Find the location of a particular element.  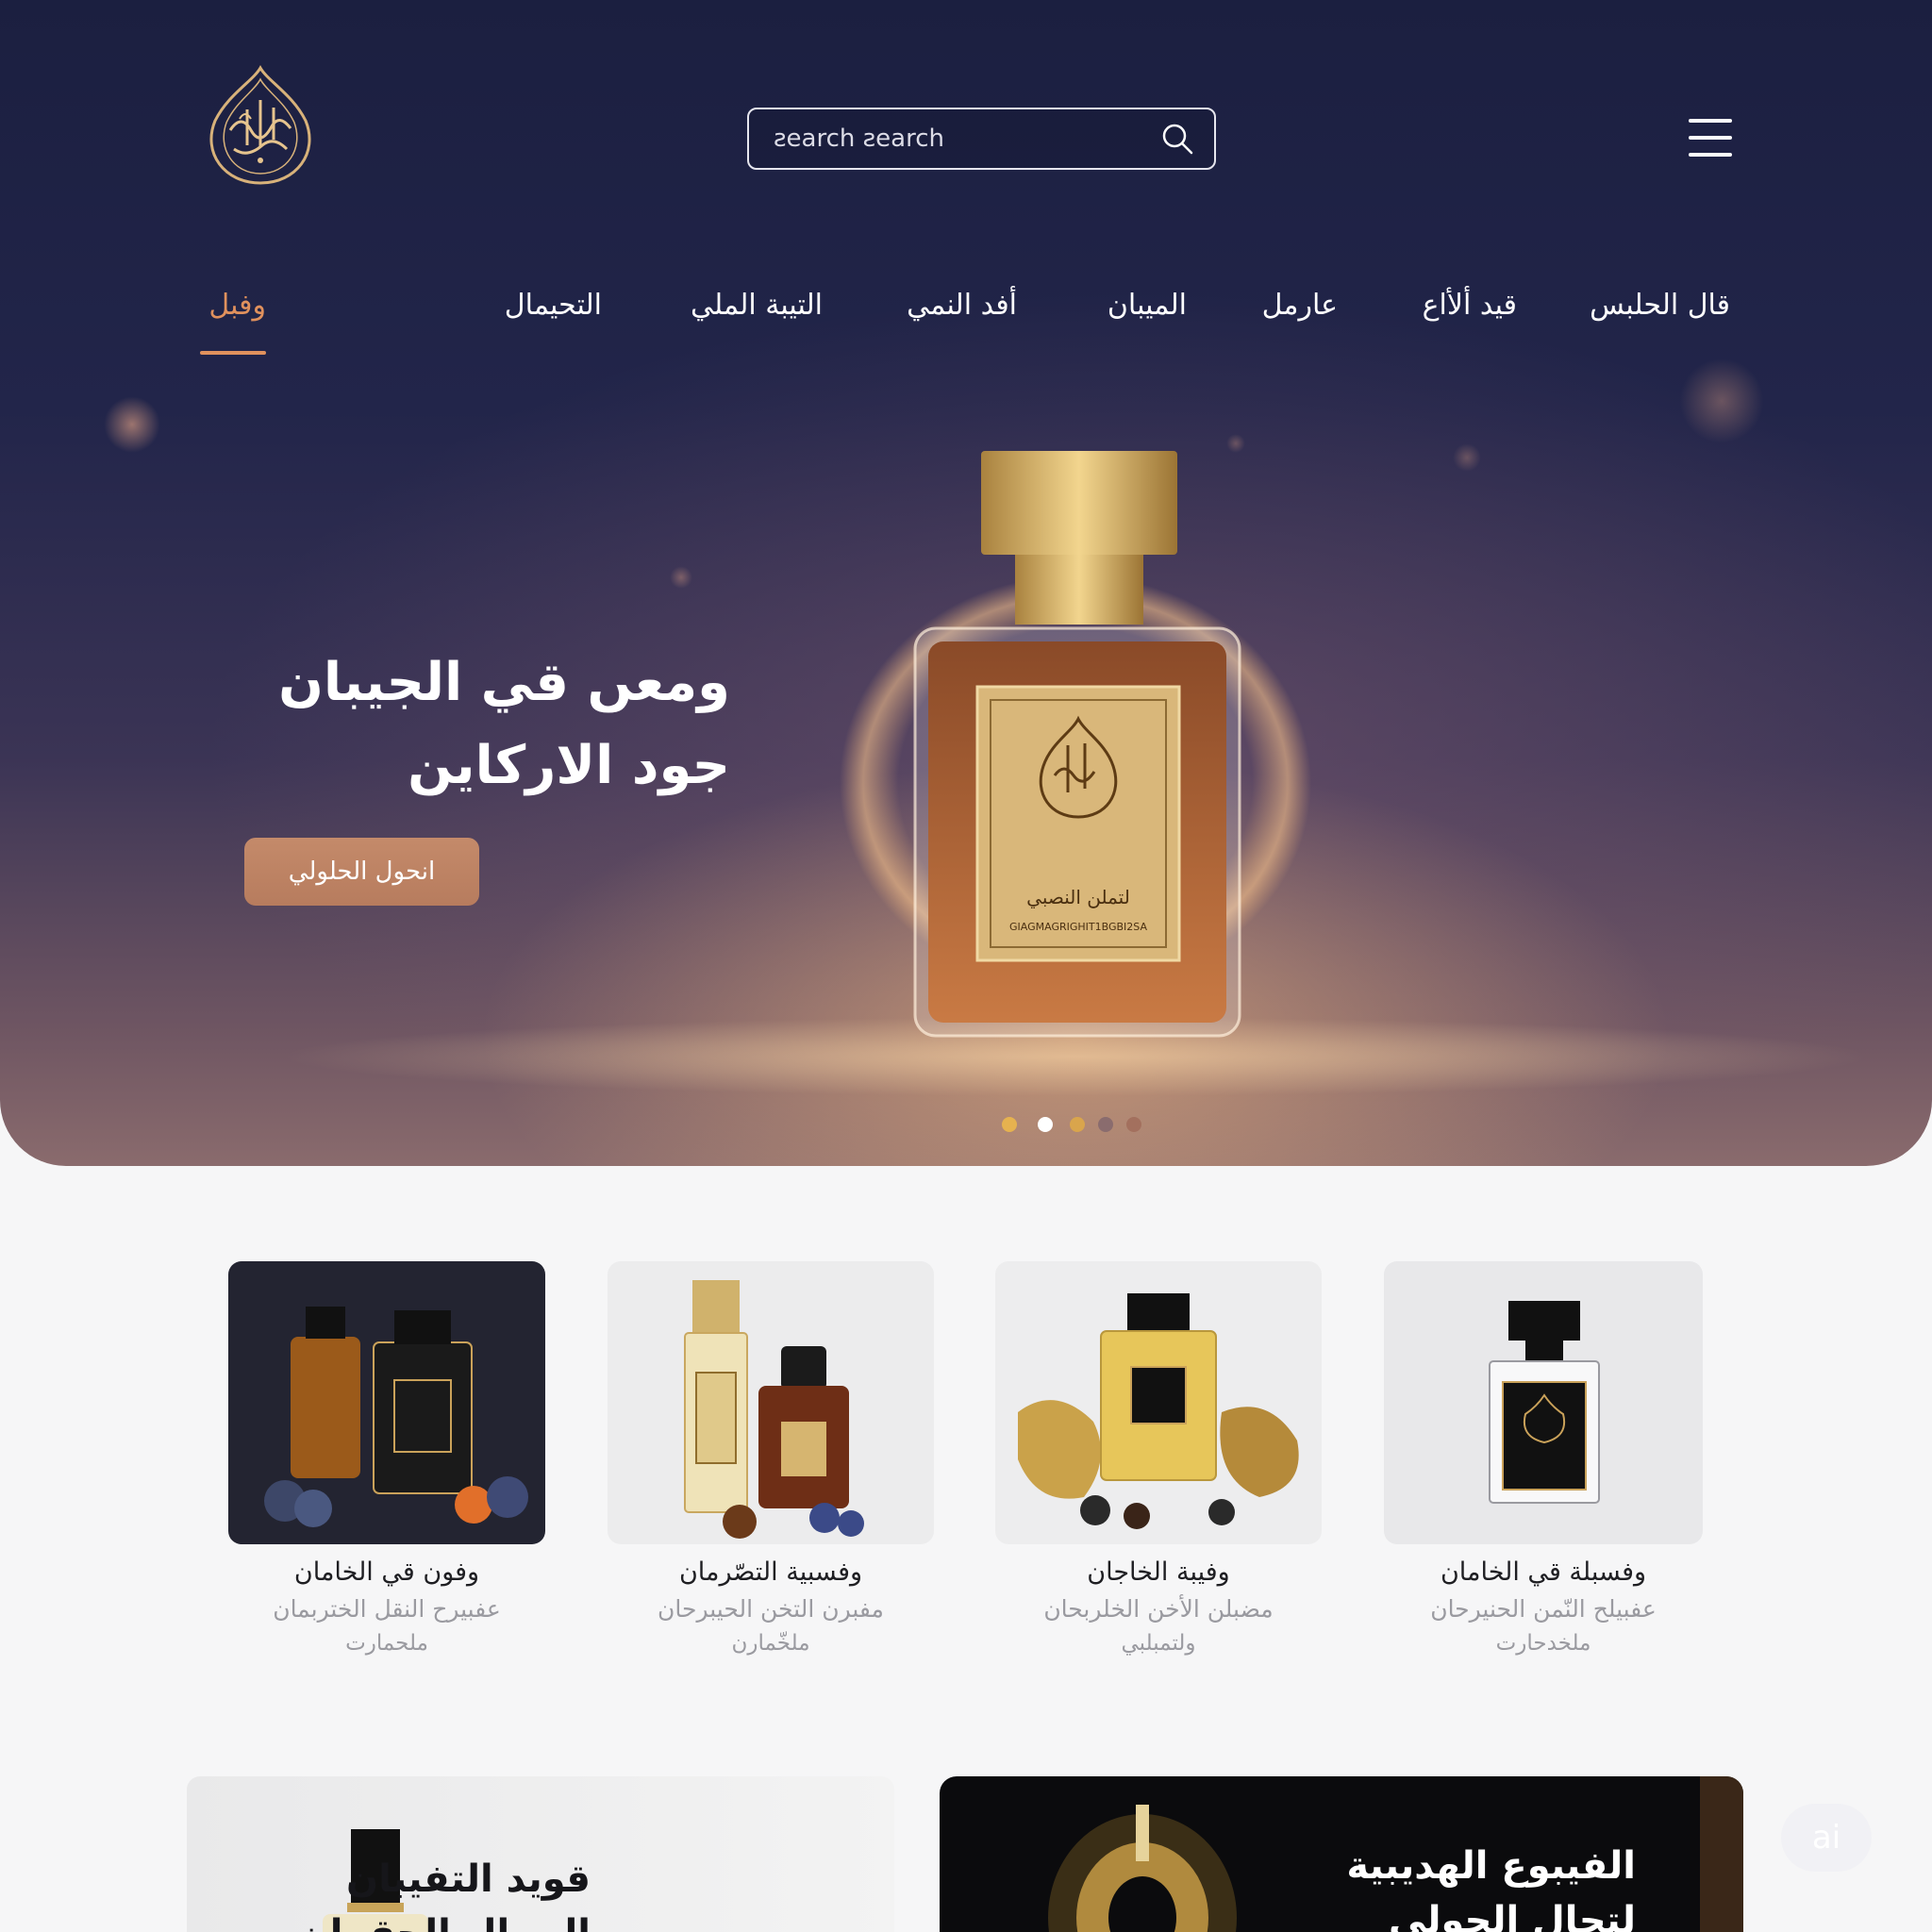

hamburger-icon is located at coordinates (1711, 138).